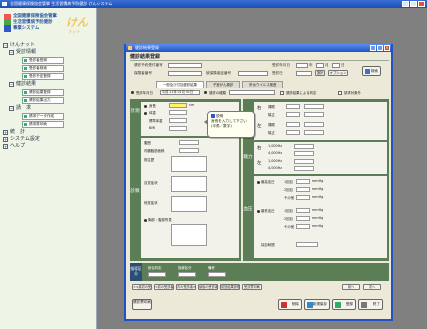  What do you see at coordinates (293, 132) in the screenshot?
I see `left-corrected-field` at bounding box center [293, 132].